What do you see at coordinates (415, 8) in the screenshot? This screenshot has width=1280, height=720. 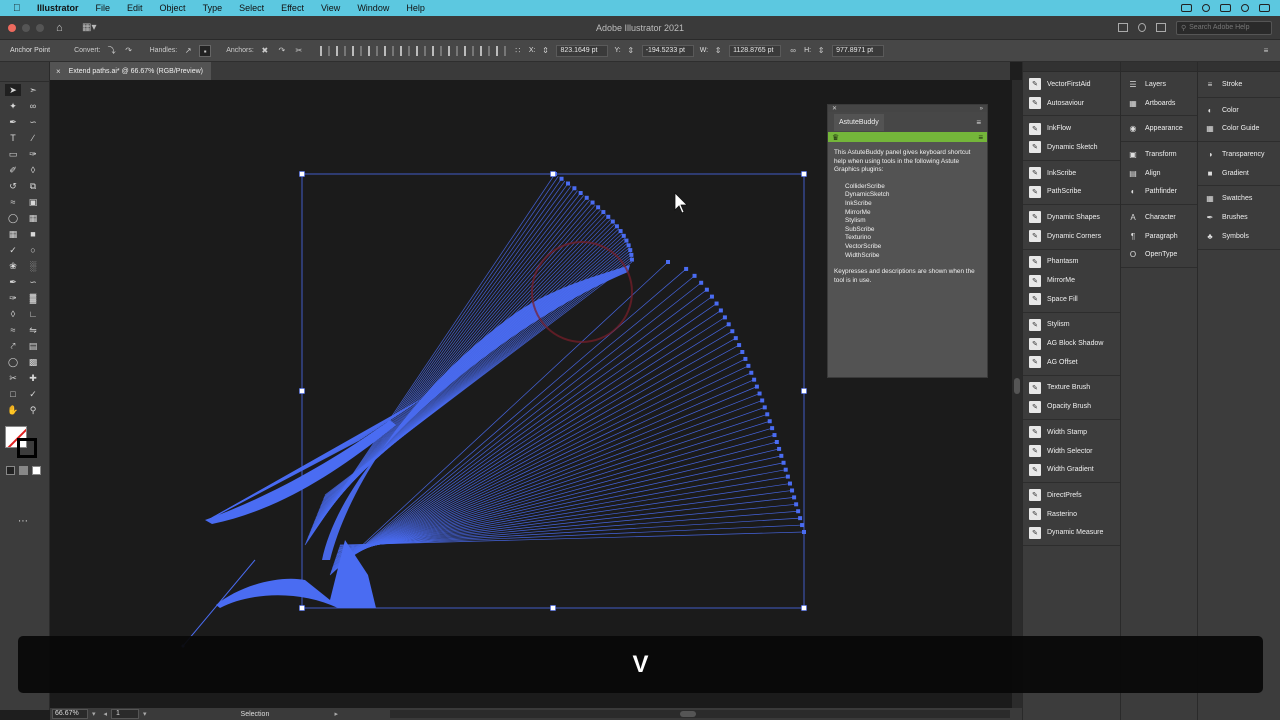 I see `menu-help: Help` at bounding box center [415, 8].